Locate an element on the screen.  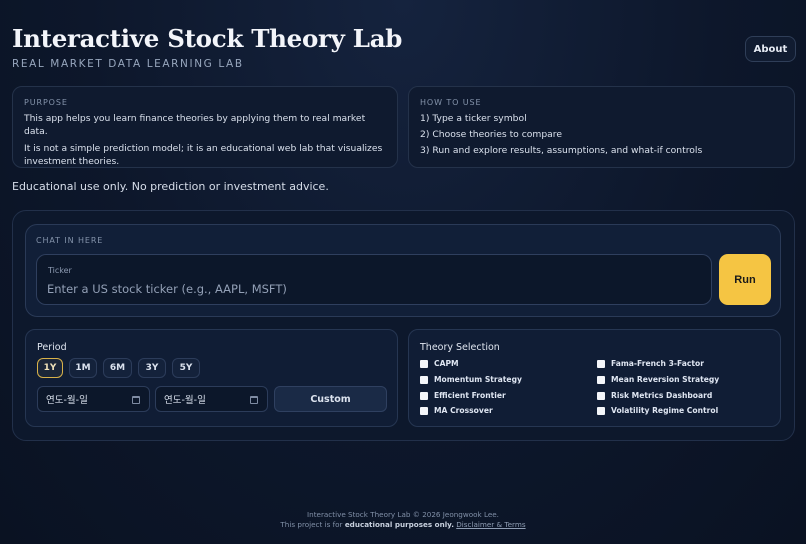
theory-option-label: MA Crossover is located at coordinates (463, 410).